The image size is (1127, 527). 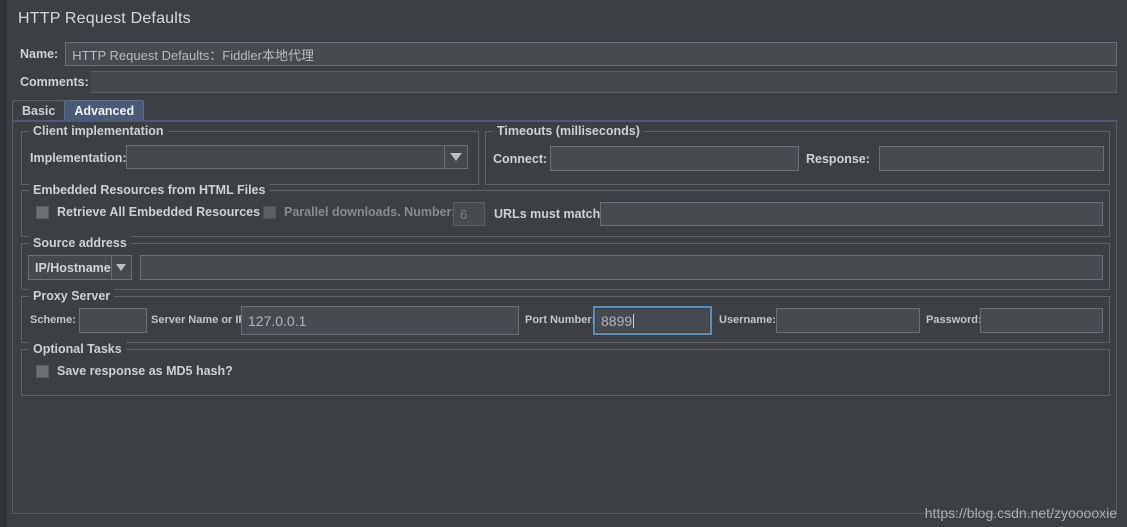 I want to click on client-implementation-group: Client implementation Implementation:, so click(x=250, y=154).